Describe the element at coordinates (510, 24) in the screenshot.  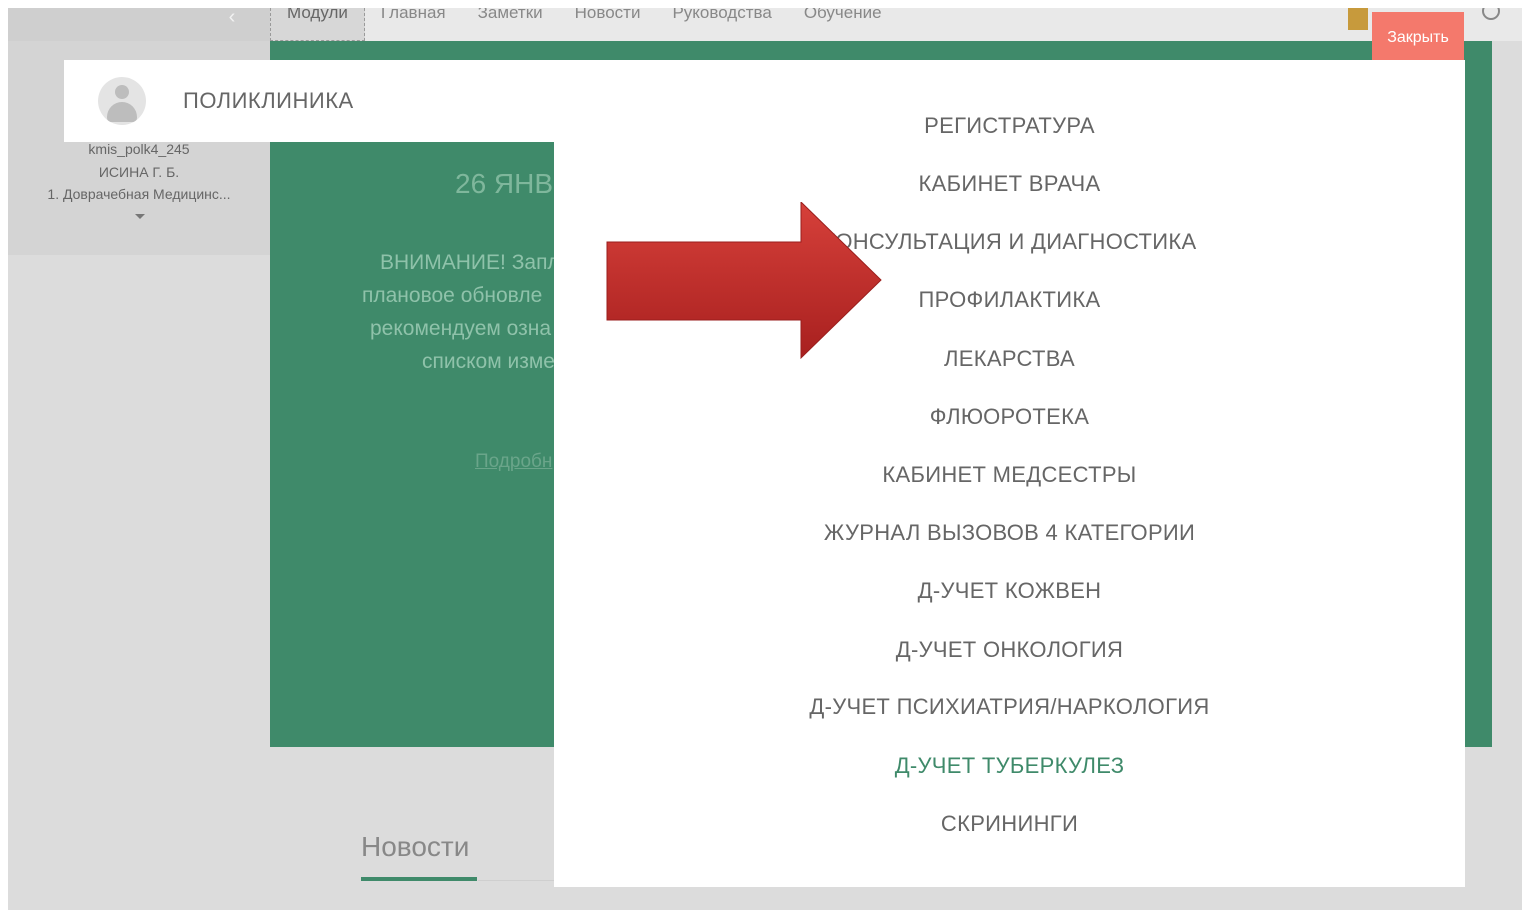
I see `tab-notes: Заметки` at that location.